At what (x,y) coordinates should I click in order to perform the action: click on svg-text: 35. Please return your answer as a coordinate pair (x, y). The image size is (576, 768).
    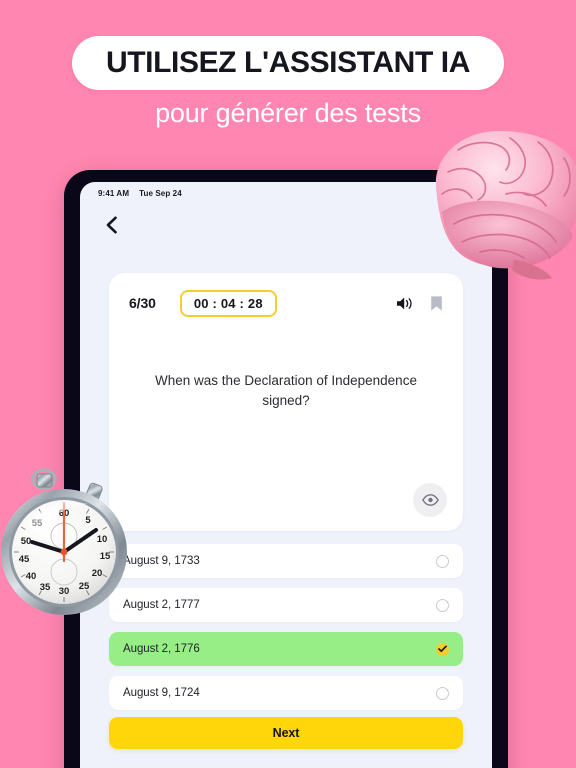
    Looking at the image, I should click on (45, 587).